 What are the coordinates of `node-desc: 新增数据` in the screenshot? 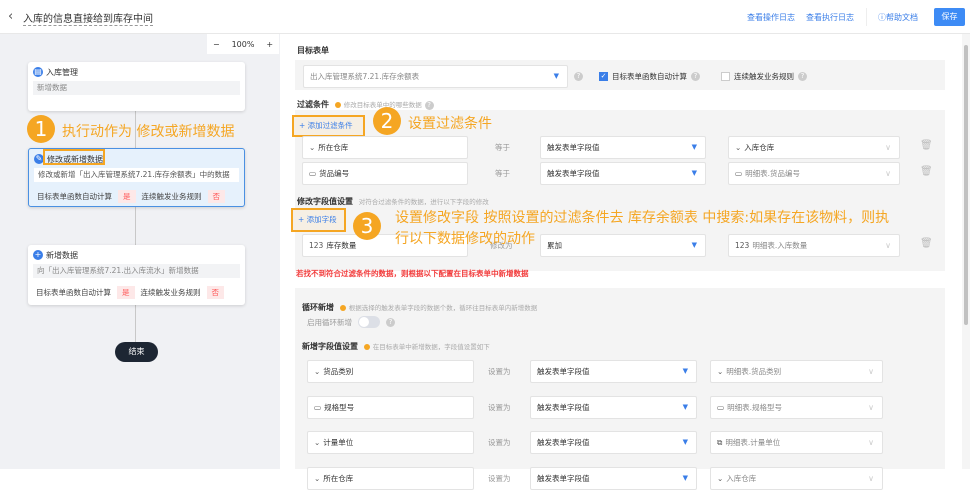 It's located at (136, 88).